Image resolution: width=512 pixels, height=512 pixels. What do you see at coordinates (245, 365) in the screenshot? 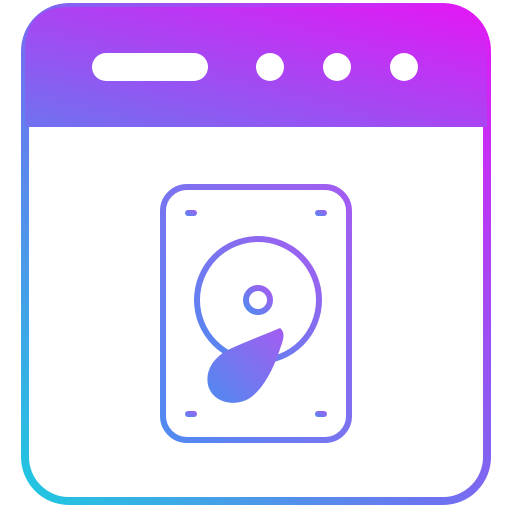
I see `read-arm` at bounding box center [245, 365].